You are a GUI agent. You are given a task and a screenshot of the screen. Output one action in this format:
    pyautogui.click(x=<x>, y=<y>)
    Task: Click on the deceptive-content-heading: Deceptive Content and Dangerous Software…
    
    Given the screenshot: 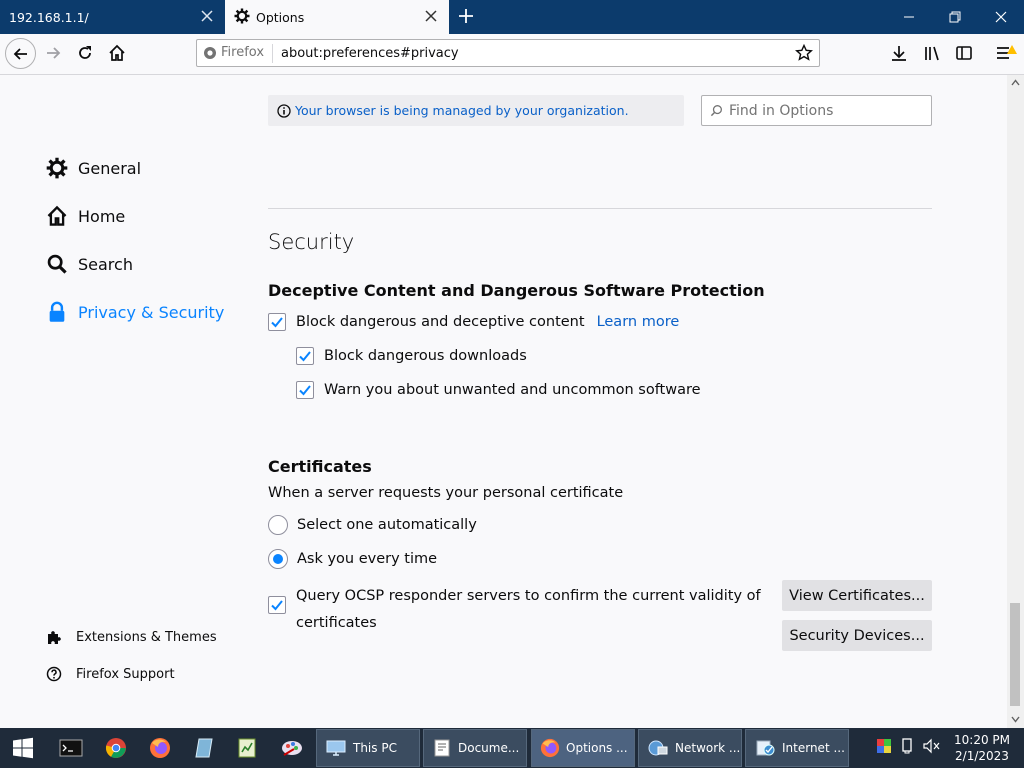 What is the action you would take?
    pyautogui.click(x=516, y=290)
    